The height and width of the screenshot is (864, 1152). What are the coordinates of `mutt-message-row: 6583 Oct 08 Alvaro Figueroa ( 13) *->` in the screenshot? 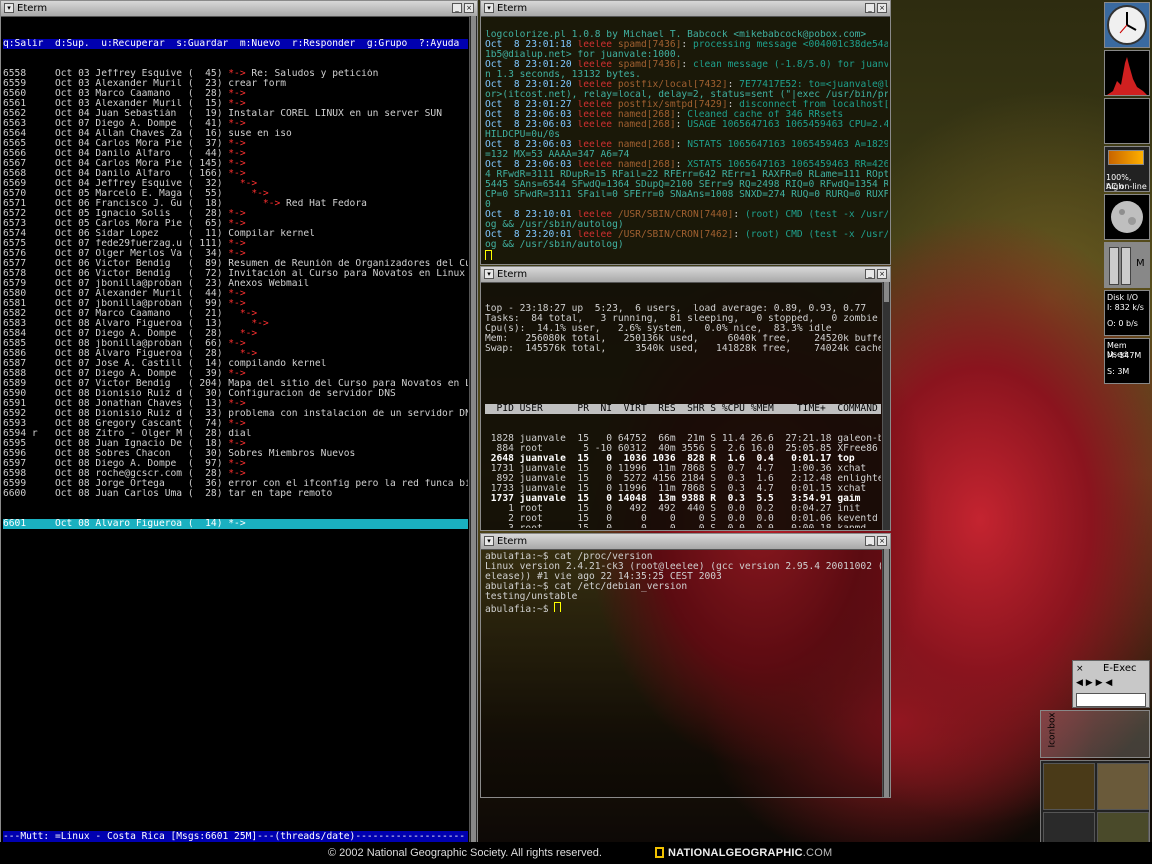 It's located at (235, 324).